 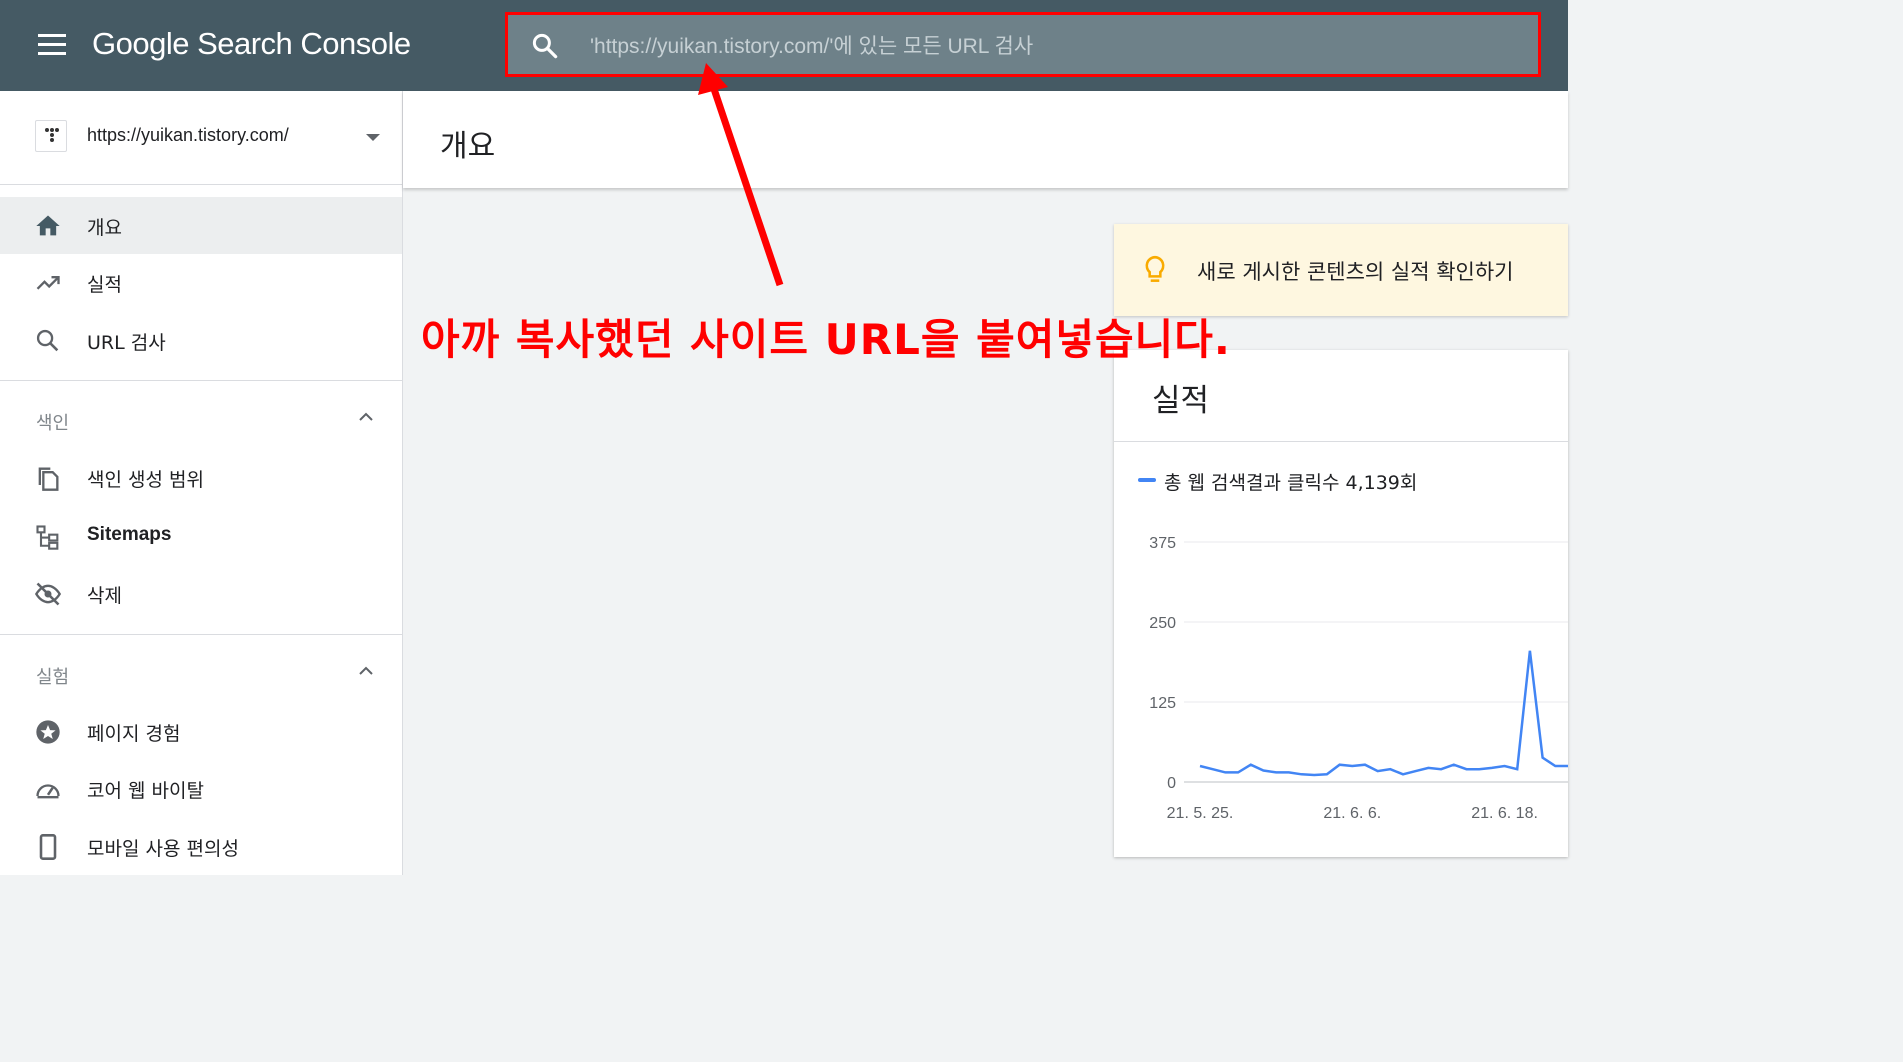 What do you see at coordinates (201, 536) in the screenshot?
I see `sidebar-item-sitemaps: Sitemaps` at bounding box center [201, 536].